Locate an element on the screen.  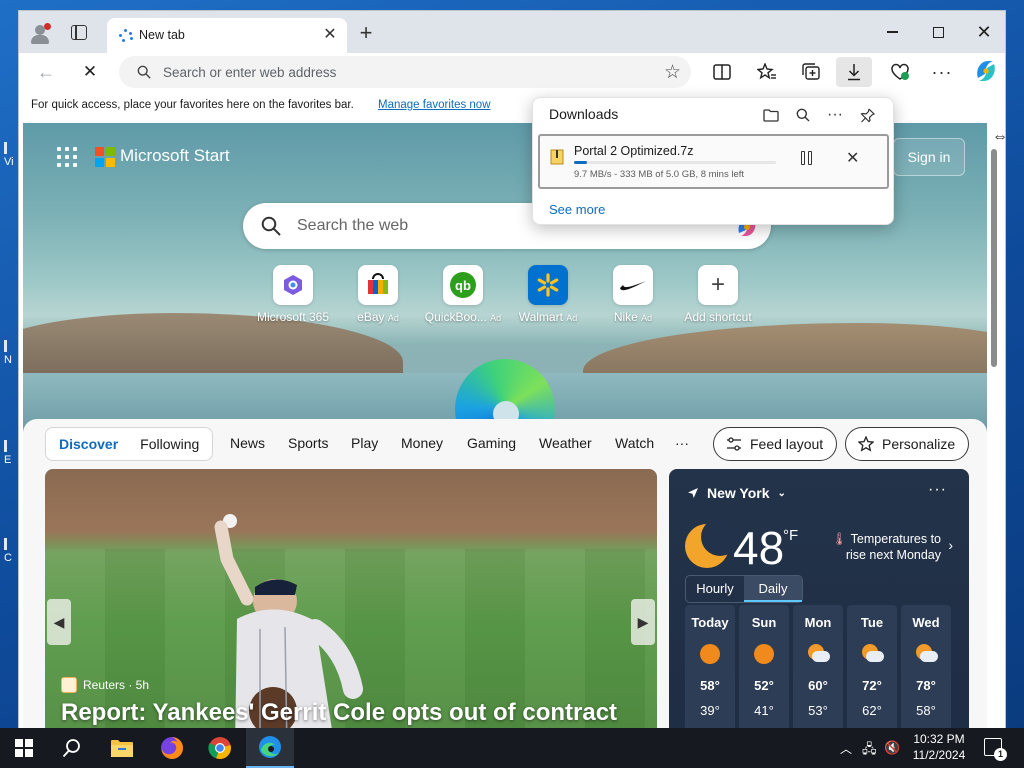
desktop-icon-fragment: Vi is located at coordinates (9, 155).